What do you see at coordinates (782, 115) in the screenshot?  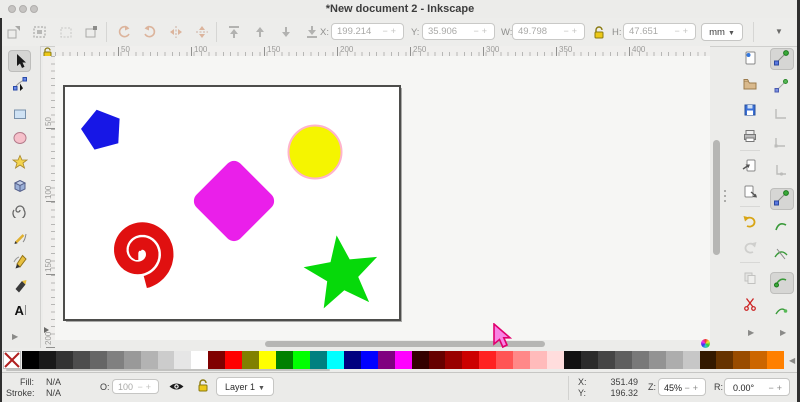 I see `snap-bbox-edge-icon` at bounding box center [782, 115].